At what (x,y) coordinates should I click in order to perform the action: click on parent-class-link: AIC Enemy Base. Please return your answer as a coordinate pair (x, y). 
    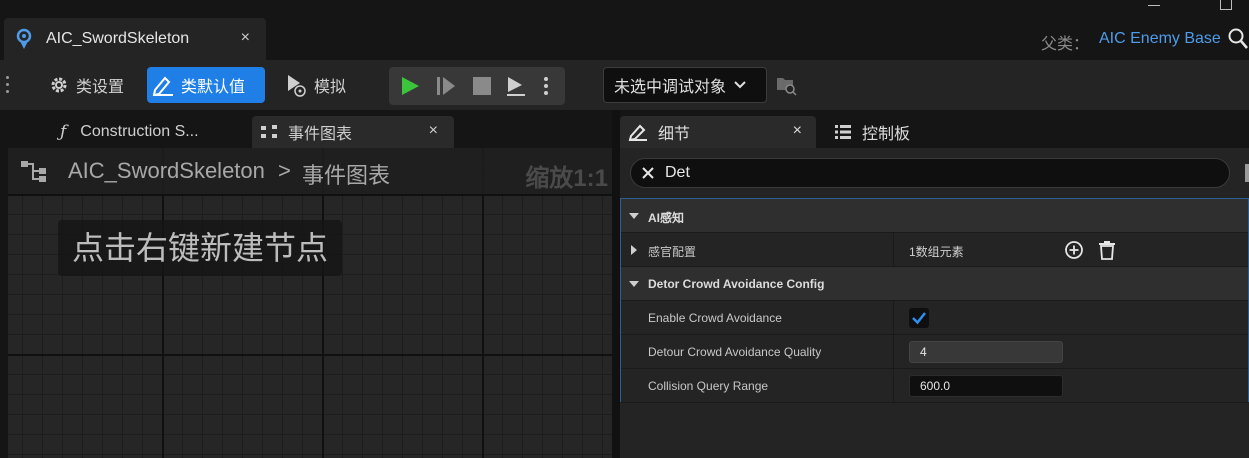
    Looking at the image, I should click on (1160, 39).